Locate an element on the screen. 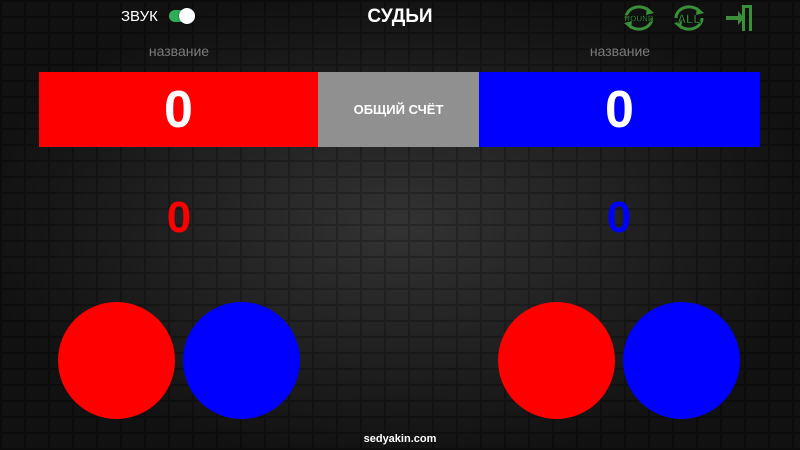 This screenshot has height=450, width=800. round-reset-button: ROUND is located at coordinates (639, 18).